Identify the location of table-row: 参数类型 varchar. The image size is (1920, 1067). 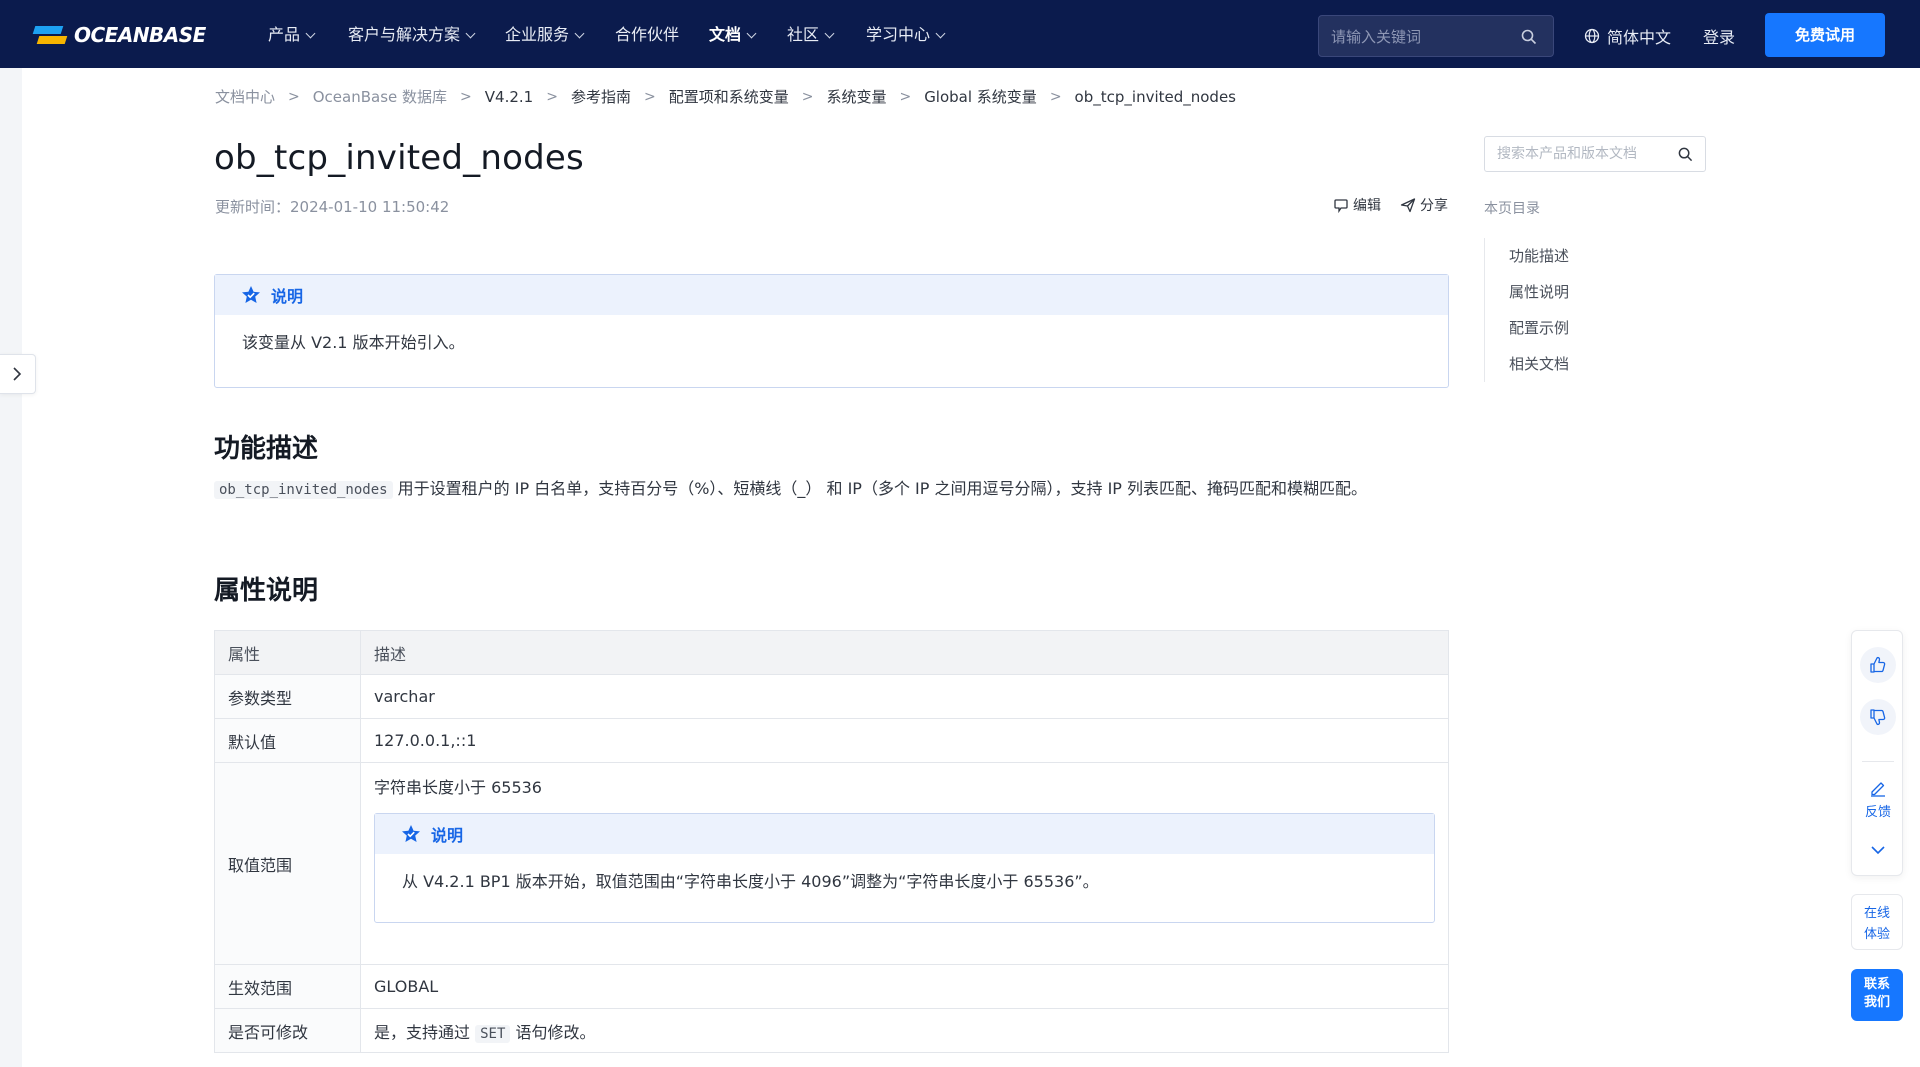
(831, 696).